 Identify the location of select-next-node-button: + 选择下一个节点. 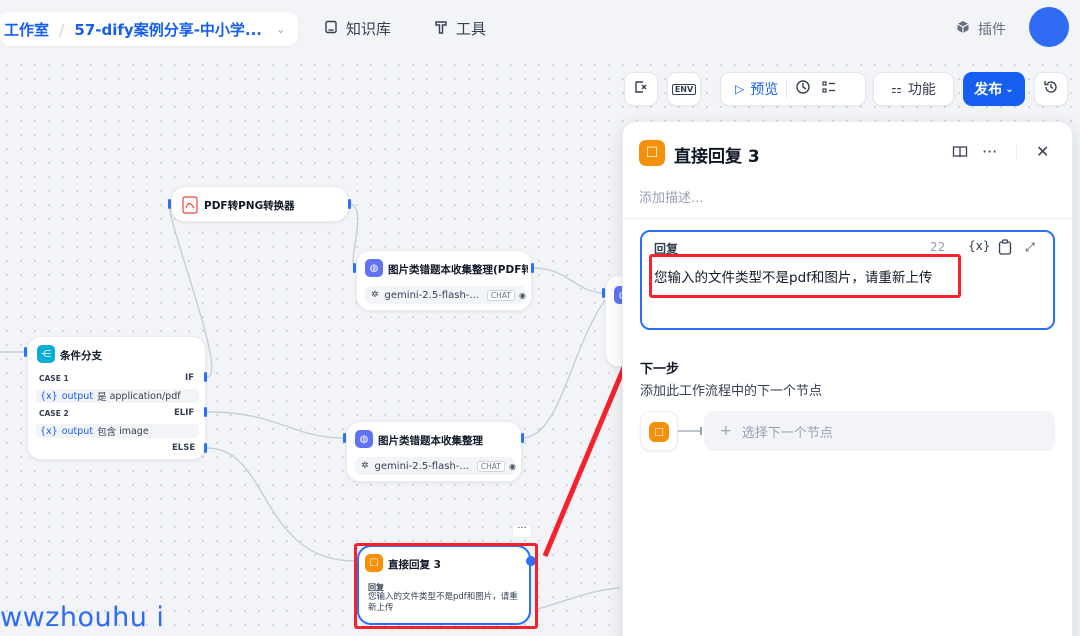
(879, 431).